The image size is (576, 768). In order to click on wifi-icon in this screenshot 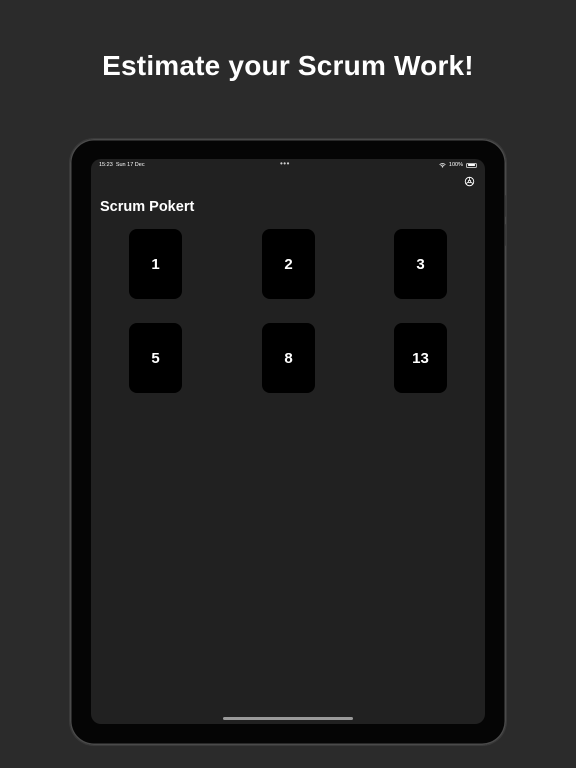, I will do `click(442, 165)`.